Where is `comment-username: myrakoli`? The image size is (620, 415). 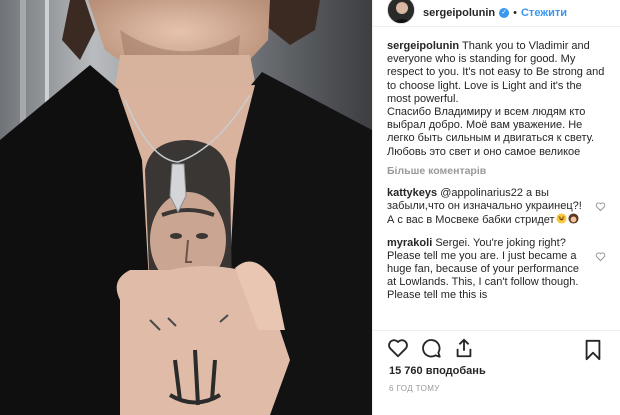 comment-username: myrakoli is located at coordinates (409, 243).